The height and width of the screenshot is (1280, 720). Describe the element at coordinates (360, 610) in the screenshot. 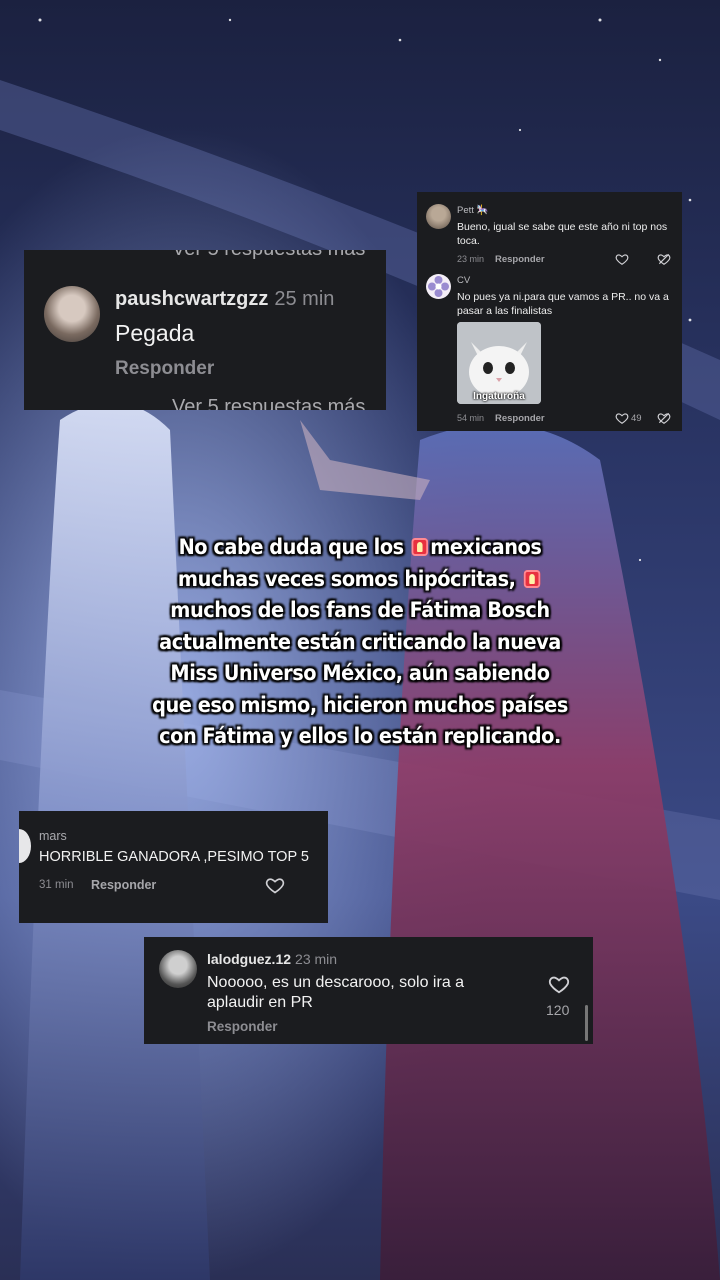

I see `caption-line: muchos de los fans de Fátima Bosch` at that location.